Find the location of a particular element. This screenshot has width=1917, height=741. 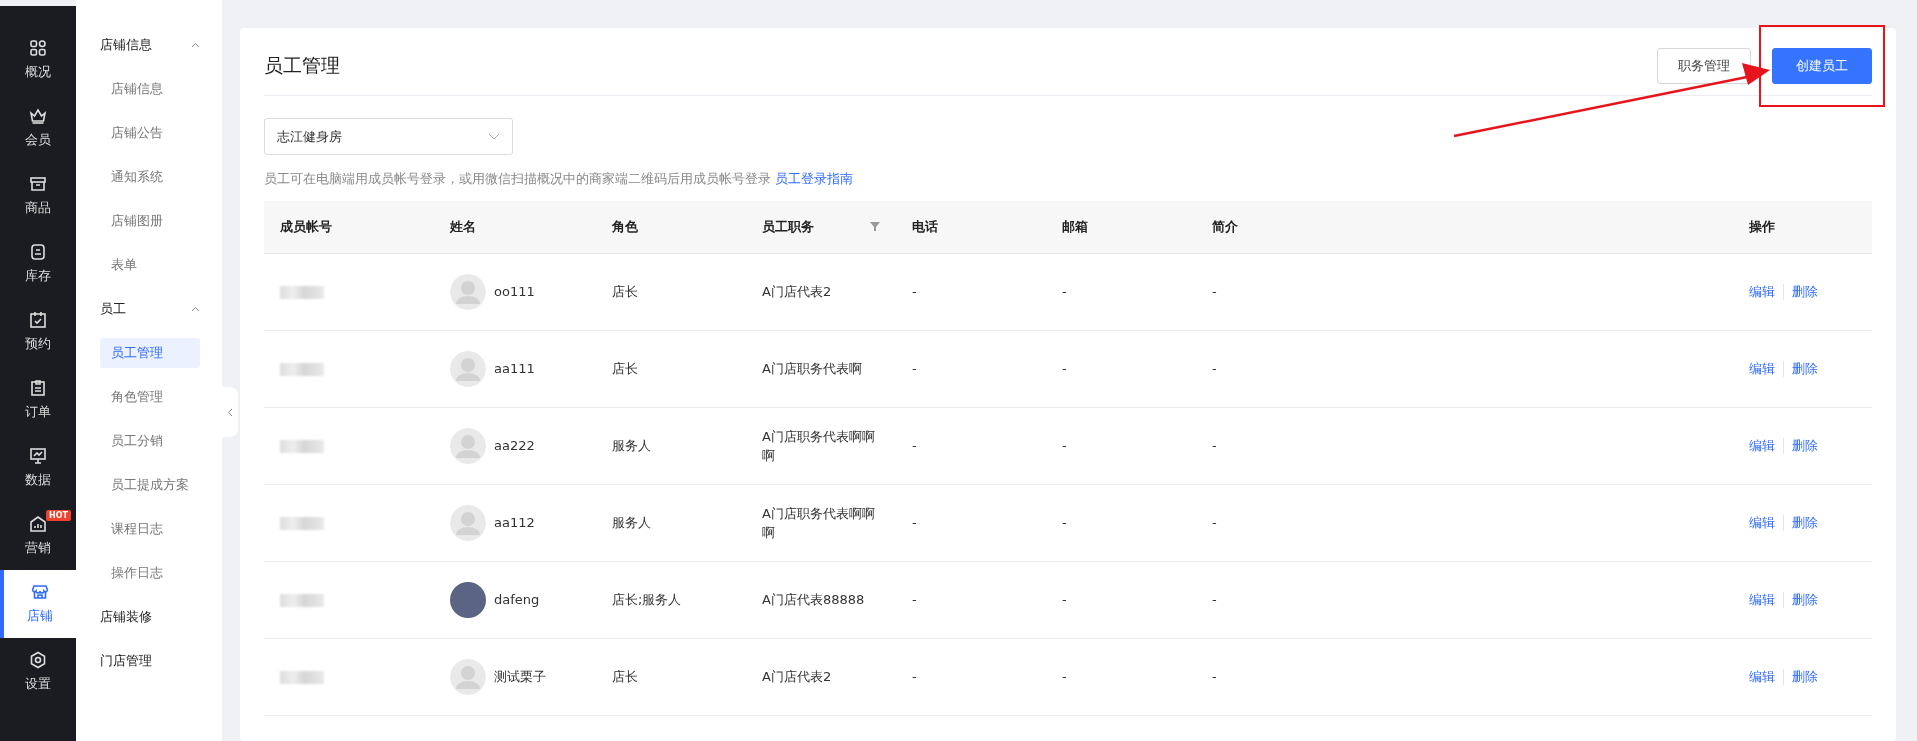

nav-item: 数据 is located at coordinates (38, 468).